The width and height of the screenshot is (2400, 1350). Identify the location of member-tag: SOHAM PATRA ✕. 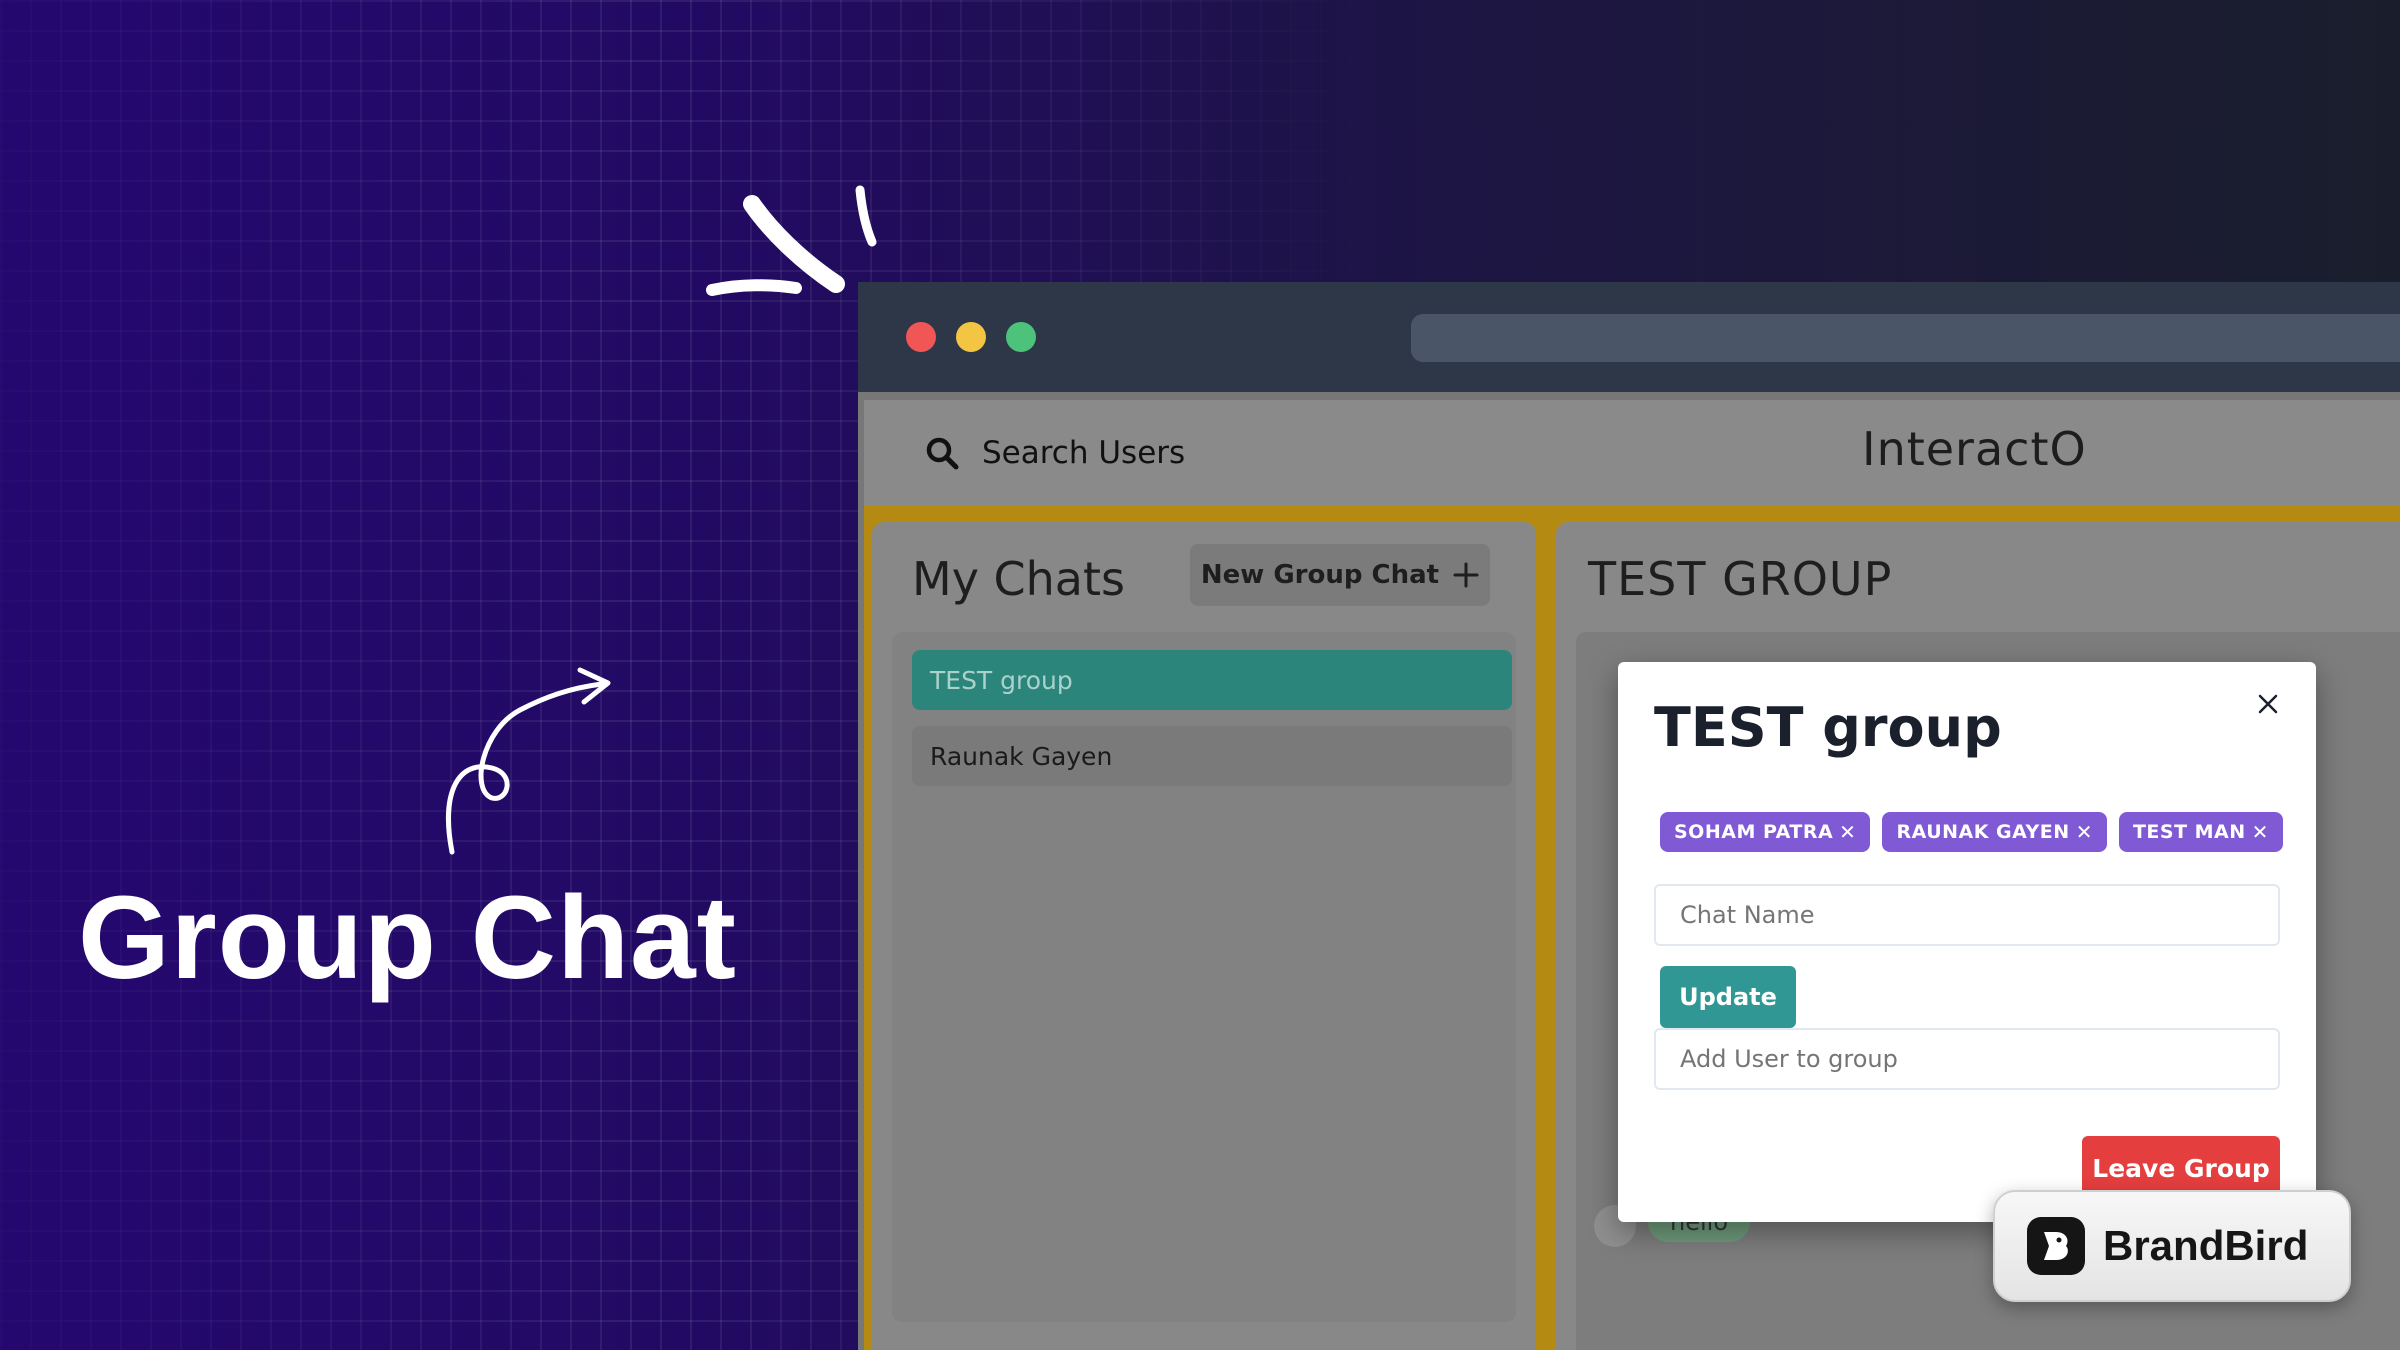
(1765, 832).